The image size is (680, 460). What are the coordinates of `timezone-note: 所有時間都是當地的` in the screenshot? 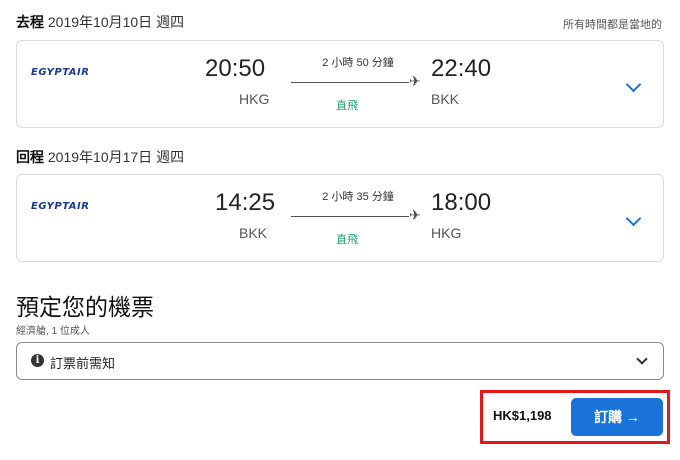 It's located at (612, 25).